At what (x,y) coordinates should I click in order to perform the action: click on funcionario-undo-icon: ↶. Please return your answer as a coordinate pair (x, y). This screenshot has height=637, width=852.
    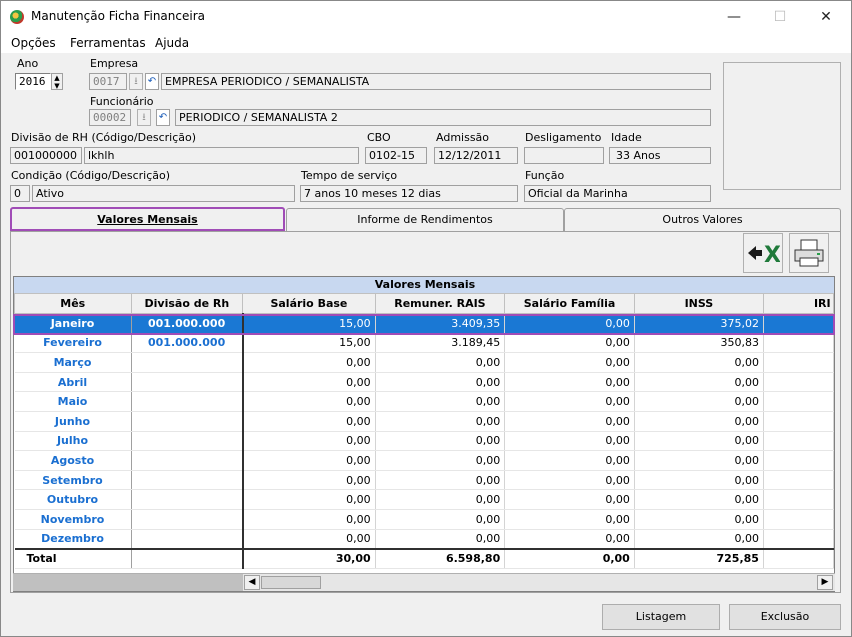
    Looking at the image, I should click on (163, 117).